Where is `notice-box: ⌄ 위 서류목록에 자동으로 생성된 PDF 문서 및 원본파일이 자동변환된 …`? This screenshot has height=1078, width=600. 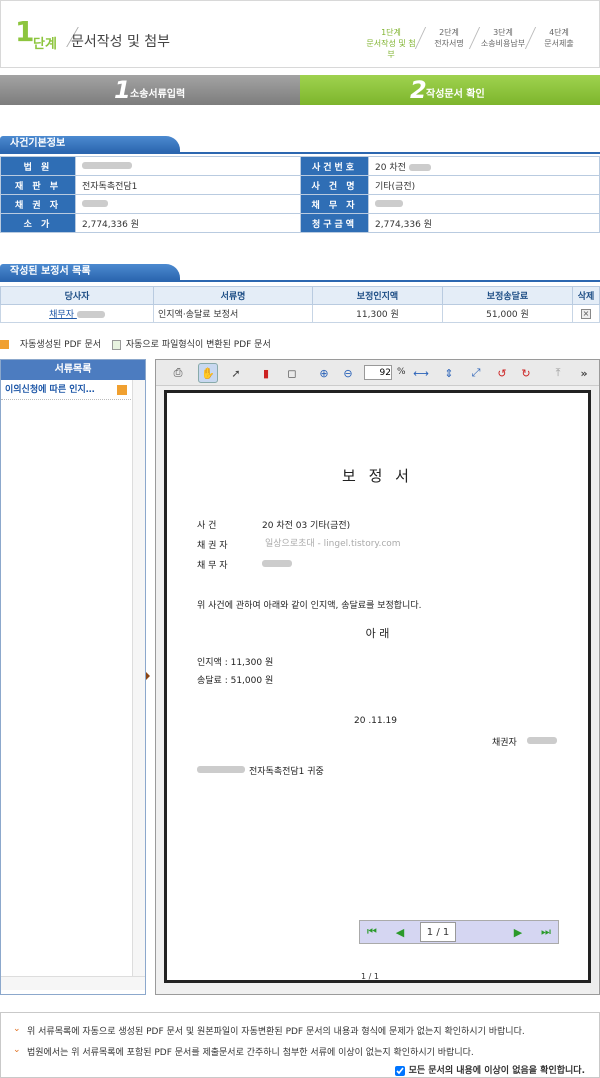 notice-box: ⌄ 위 서류목록에 자동으로 생성된 PDF 문서 및 원본파일이 자동변환된 … is located at coordinates (300, 1045).